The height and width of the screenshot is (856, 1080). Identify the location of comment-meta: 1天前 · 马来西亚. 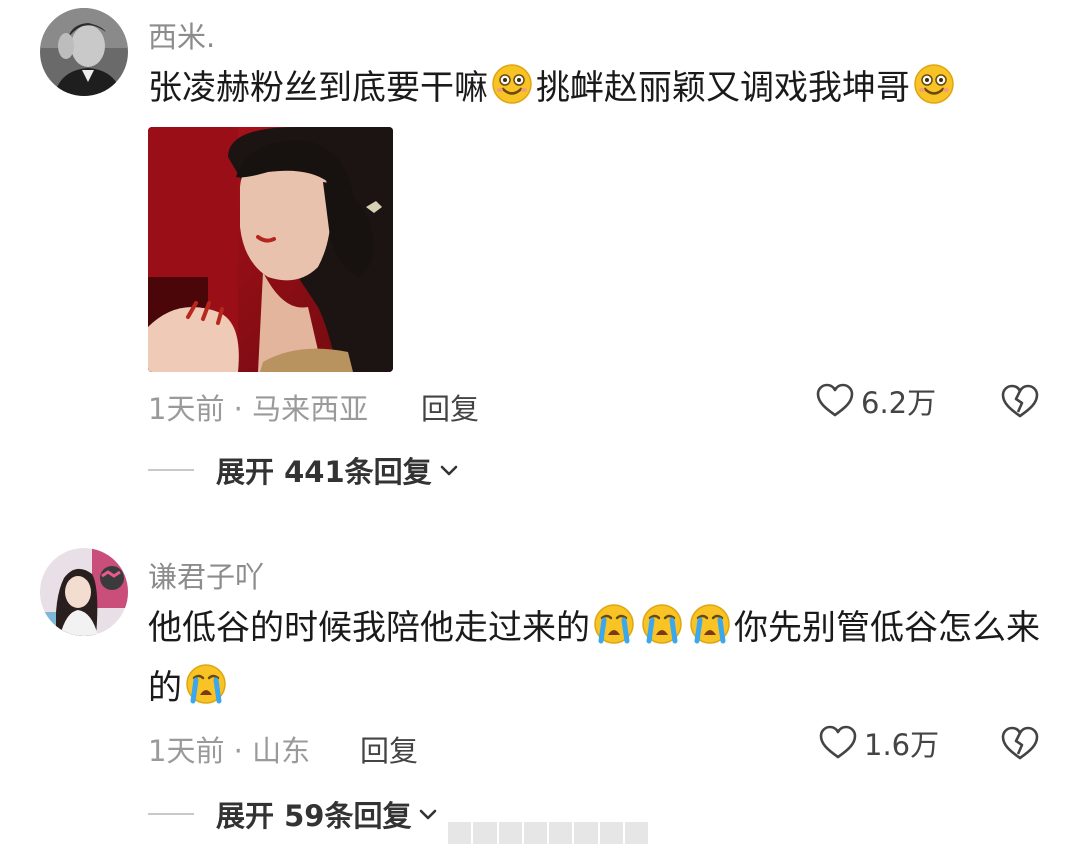
(258, 409).